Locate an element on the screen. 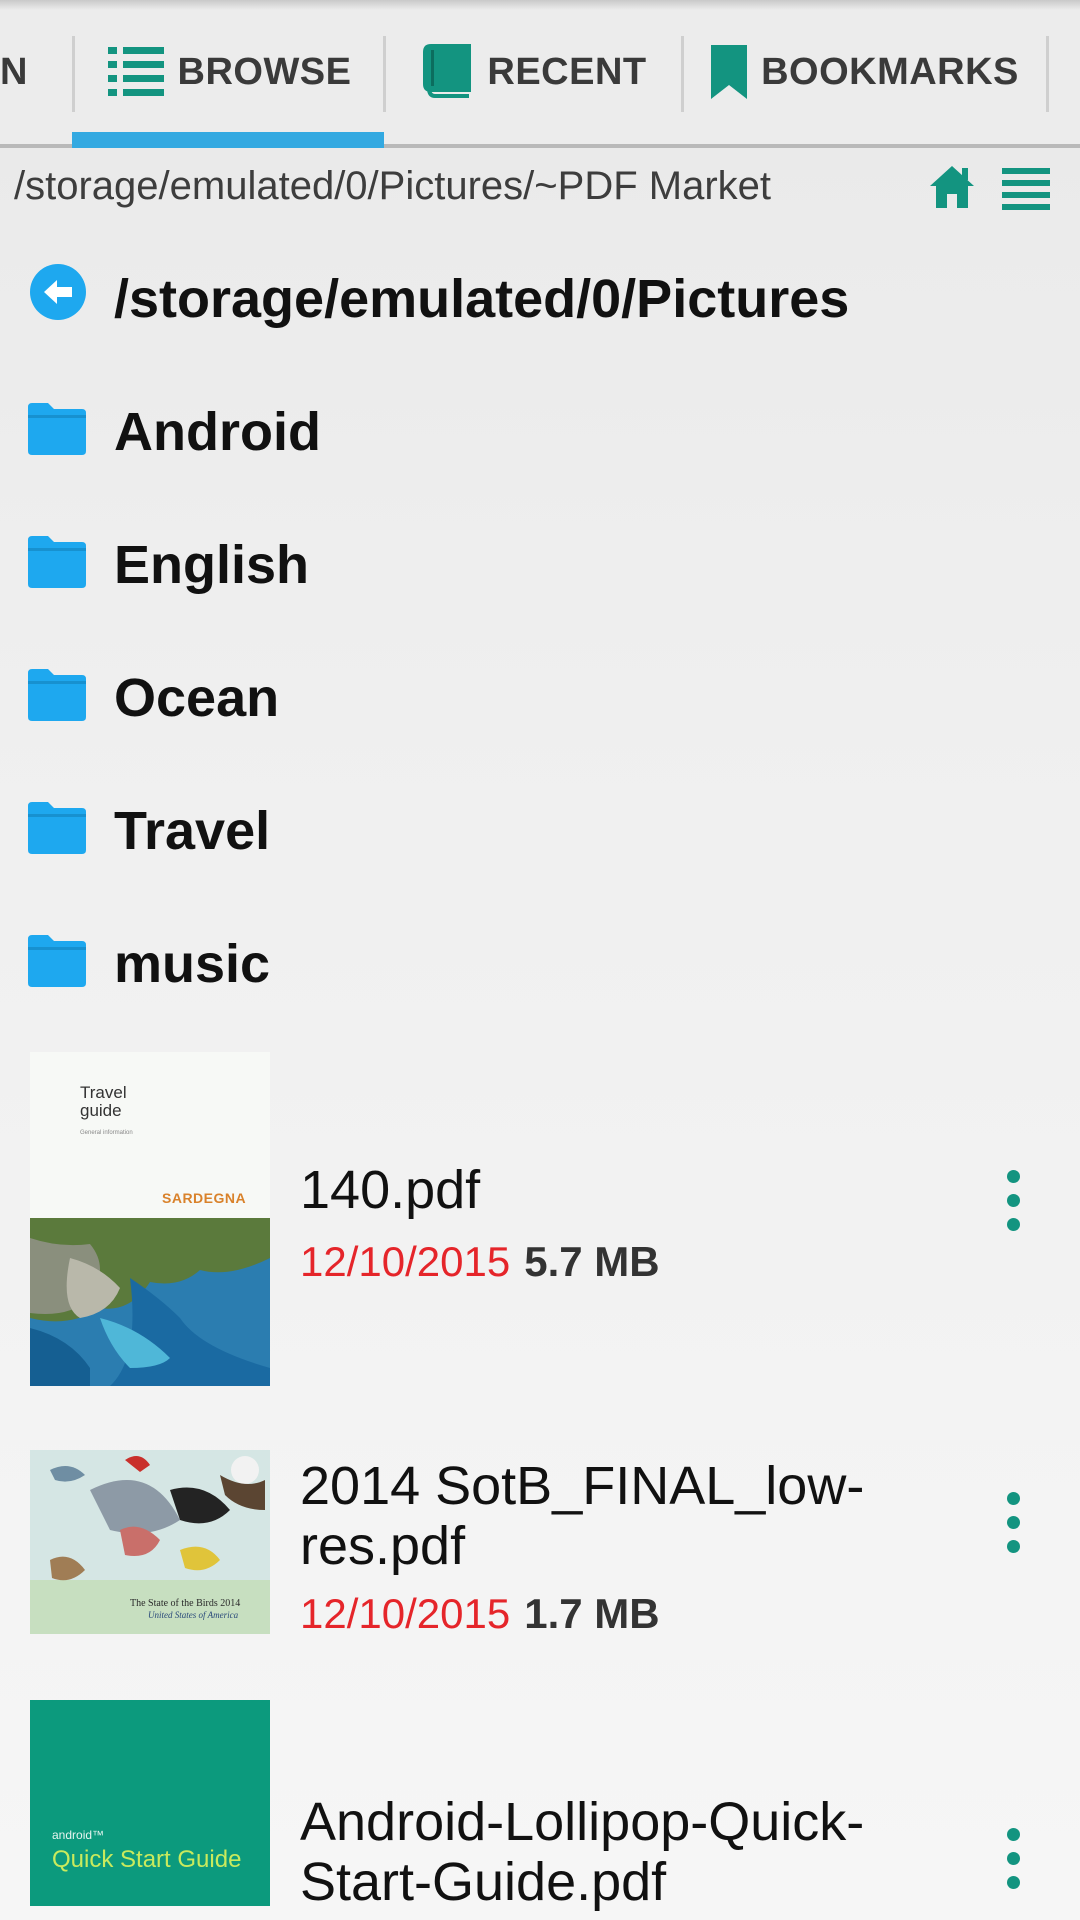  list-menu-icon is located at coordinates (1026, 189).